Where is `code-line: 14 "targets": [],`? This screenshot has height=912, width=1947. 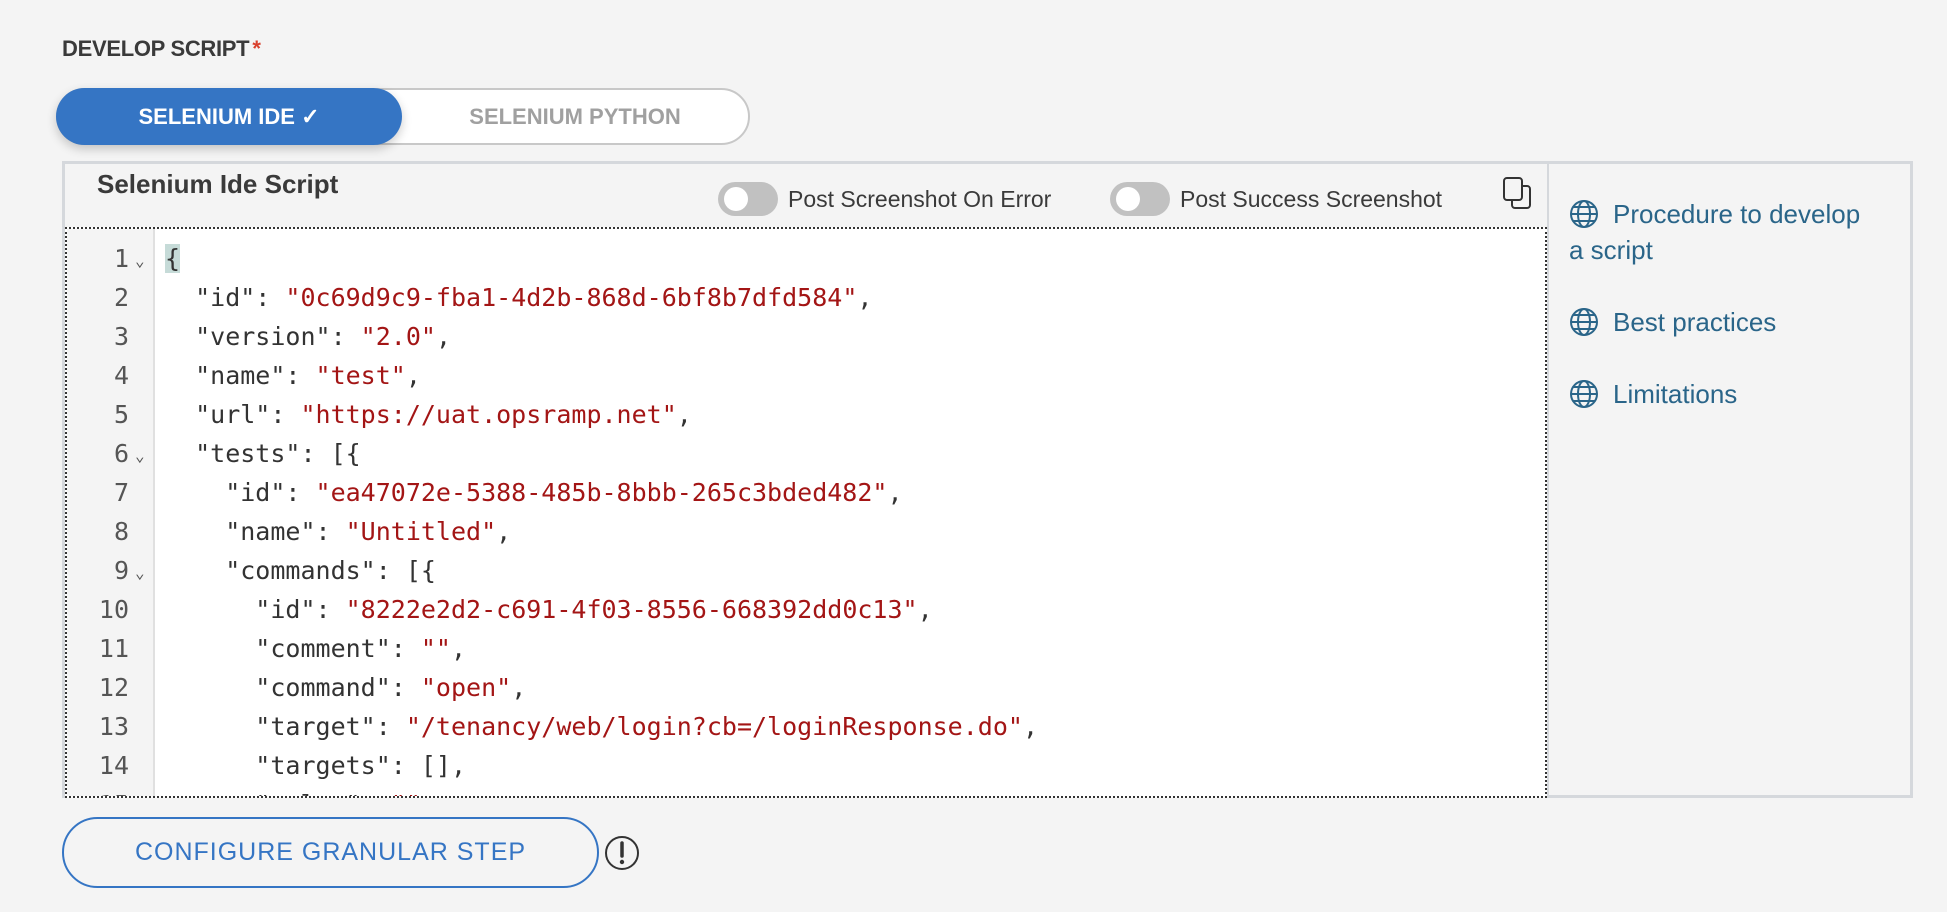
code-line: 14 "targets": [], is located at coordinates (806, 765).